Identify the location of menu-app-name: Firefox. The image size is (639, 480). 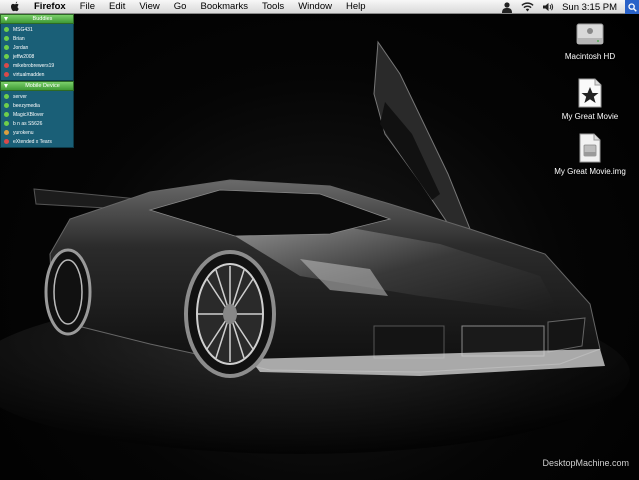
(50, 6).